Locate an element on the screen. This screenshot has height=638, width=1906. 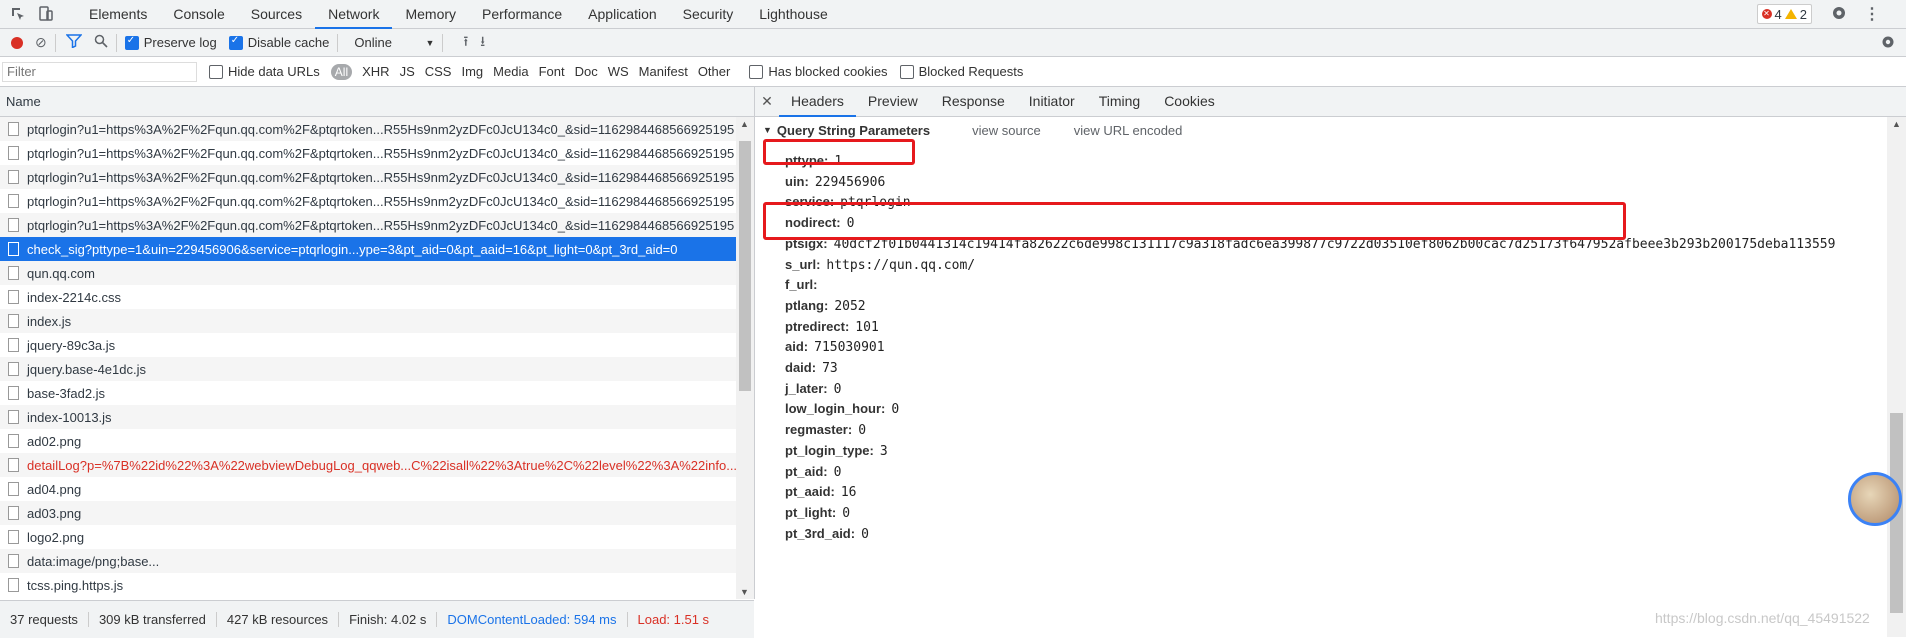
request-row: ad04.png is located at coordinates (368, 489).